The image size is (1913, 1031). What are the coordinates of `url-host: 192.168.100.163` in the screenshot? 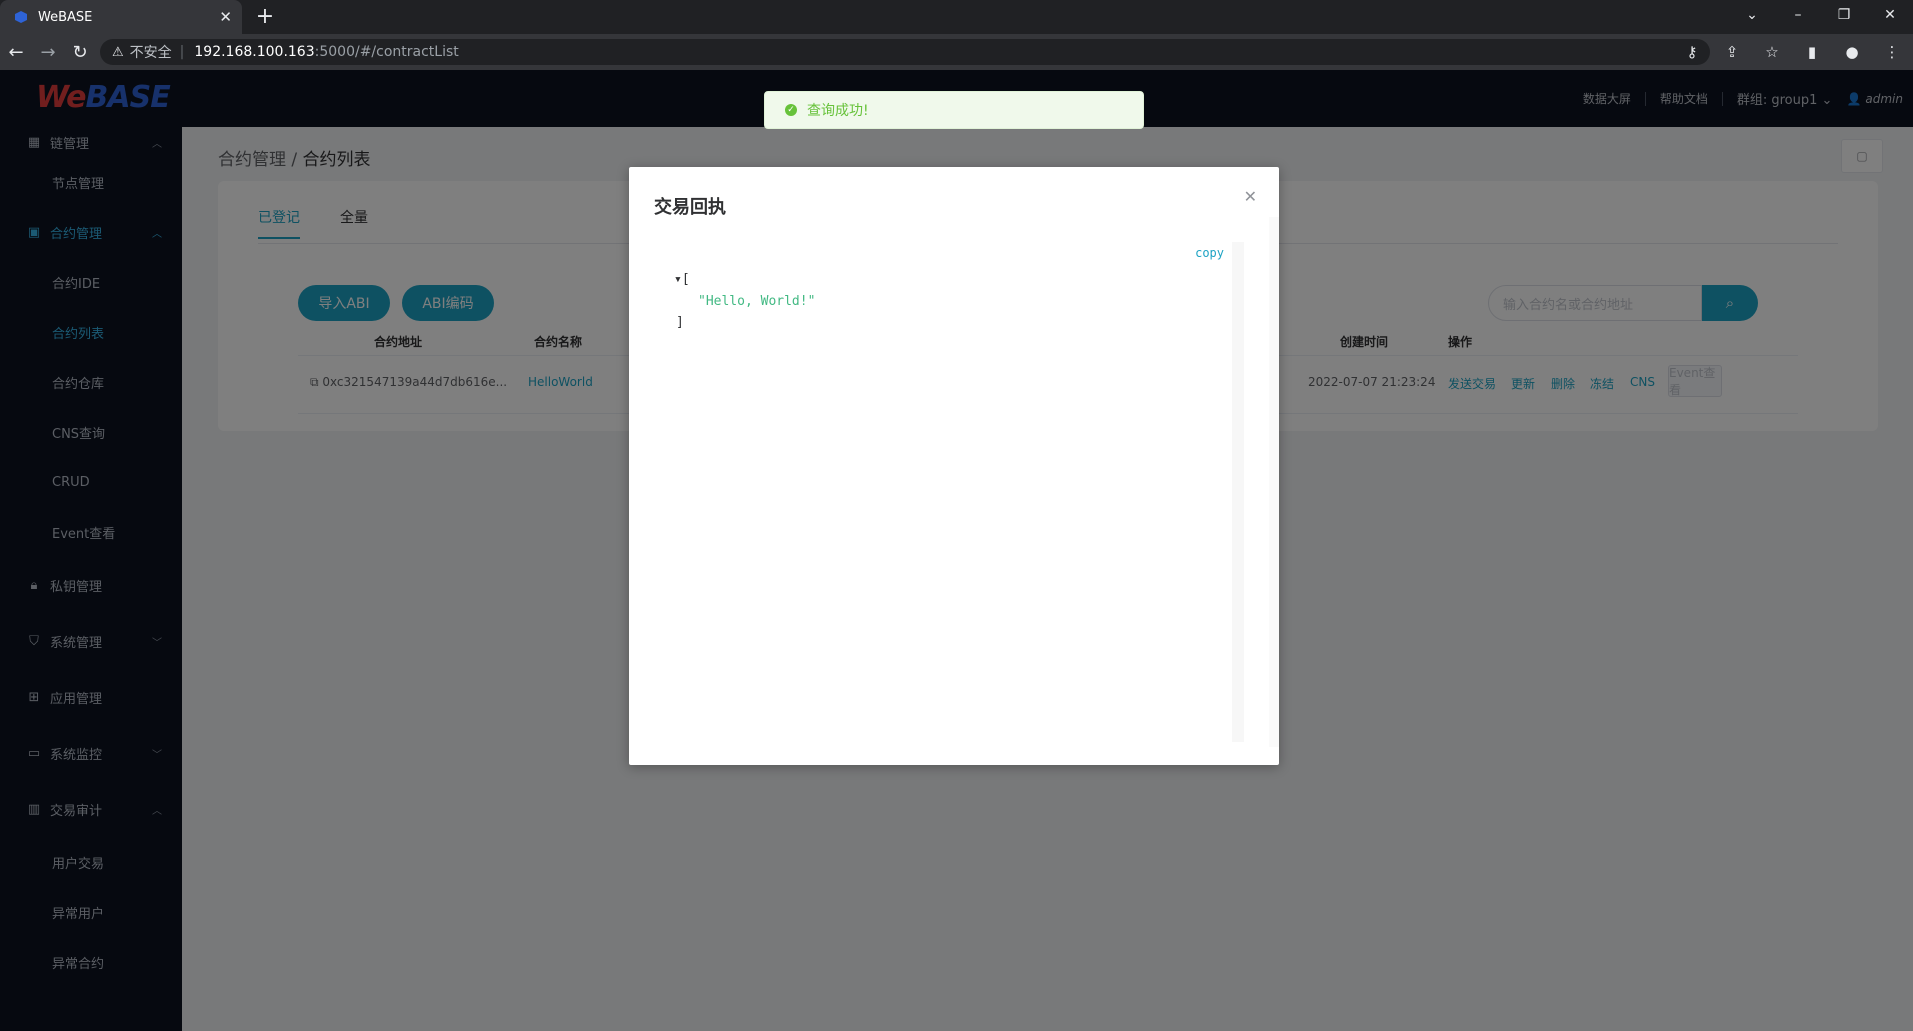 It's located at (254, 52).